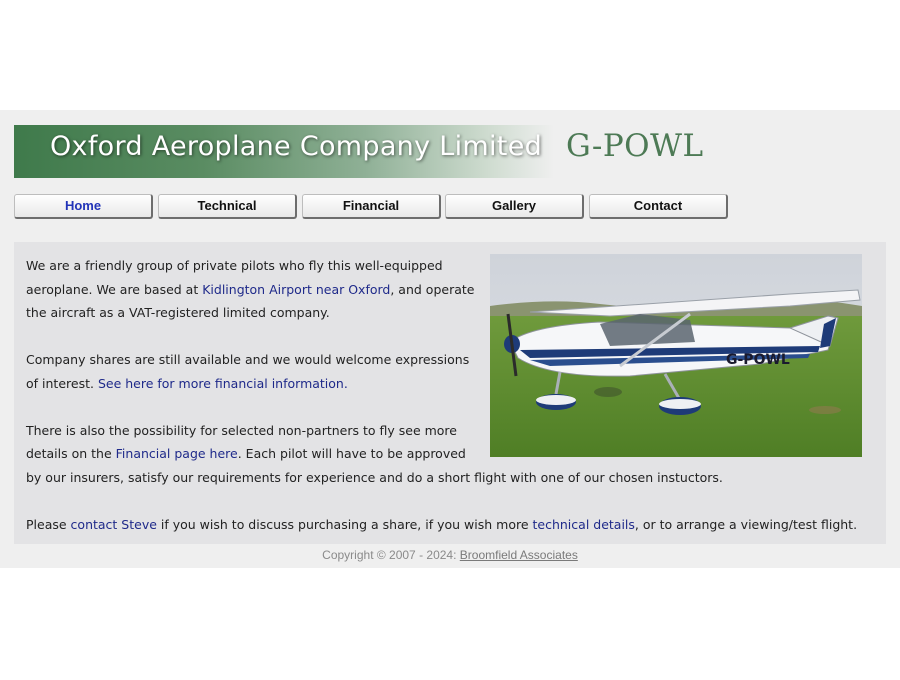 This screenshot has width=900, height=680. Describe the element at coordinates (514, 206) in the screenshot. I see `nav-gallery-button: Gallery` at that location.